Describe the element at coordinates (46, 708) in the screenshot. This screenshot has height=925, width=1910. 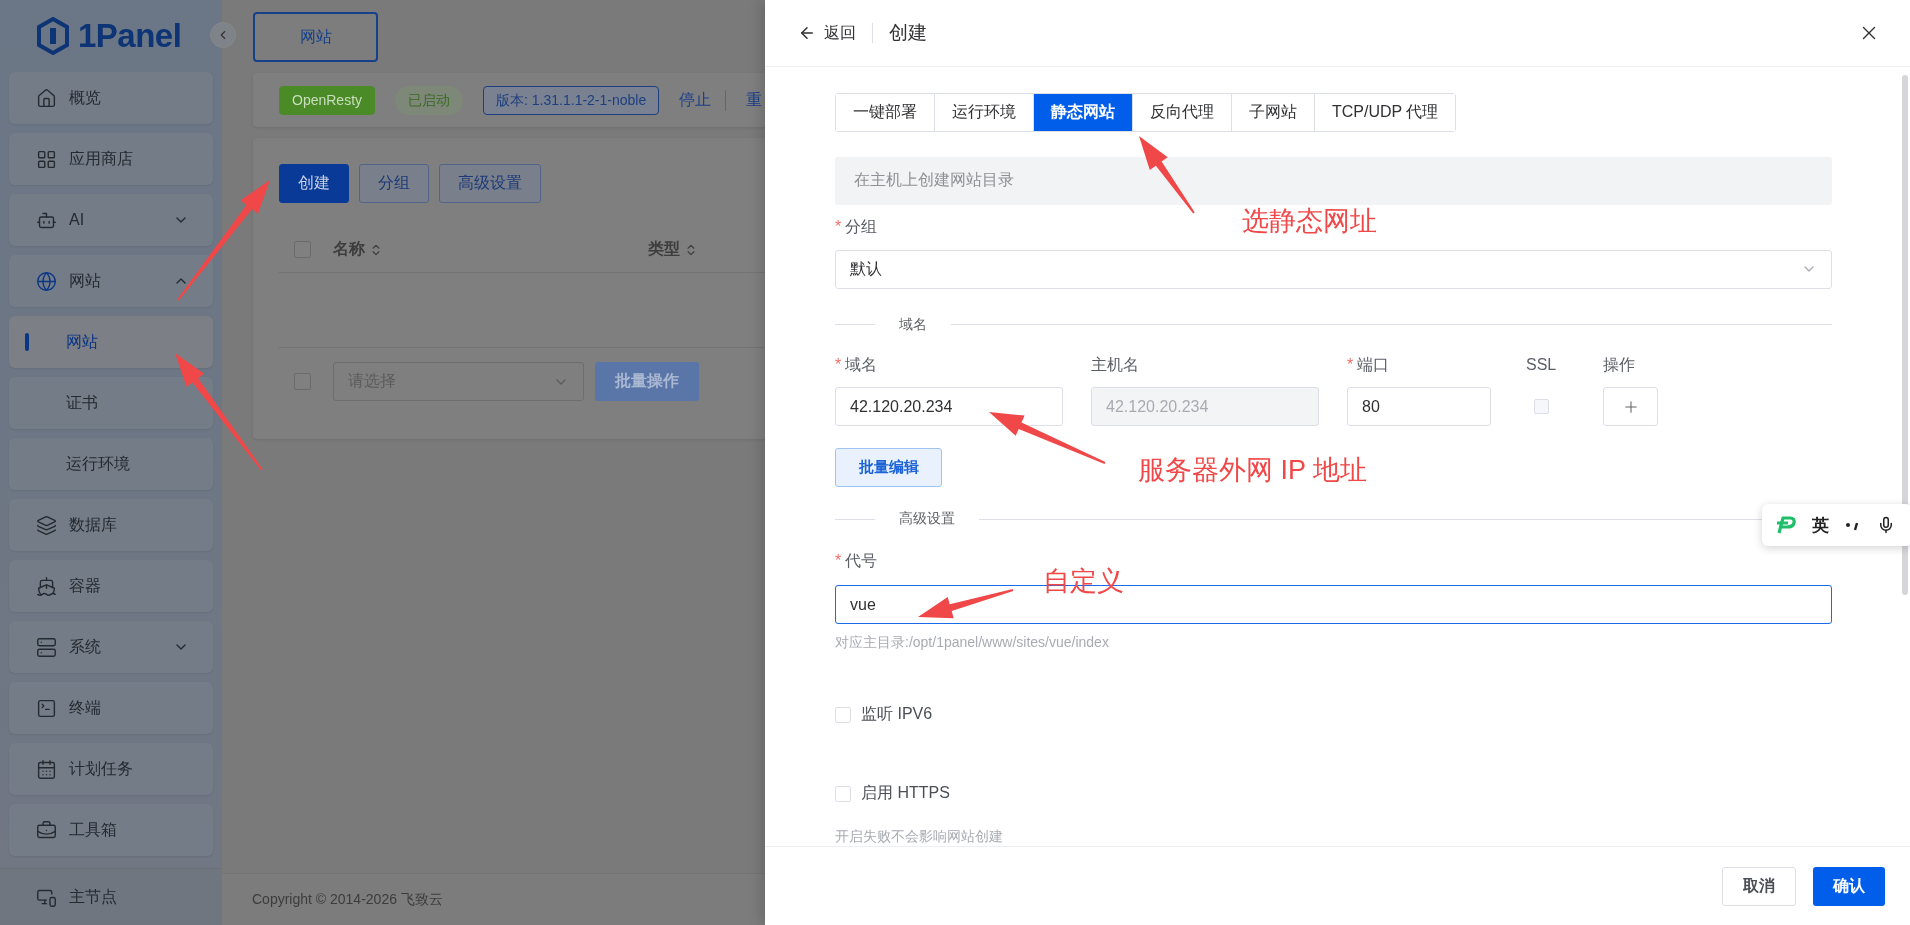
I see `terminal-icon` at that location.